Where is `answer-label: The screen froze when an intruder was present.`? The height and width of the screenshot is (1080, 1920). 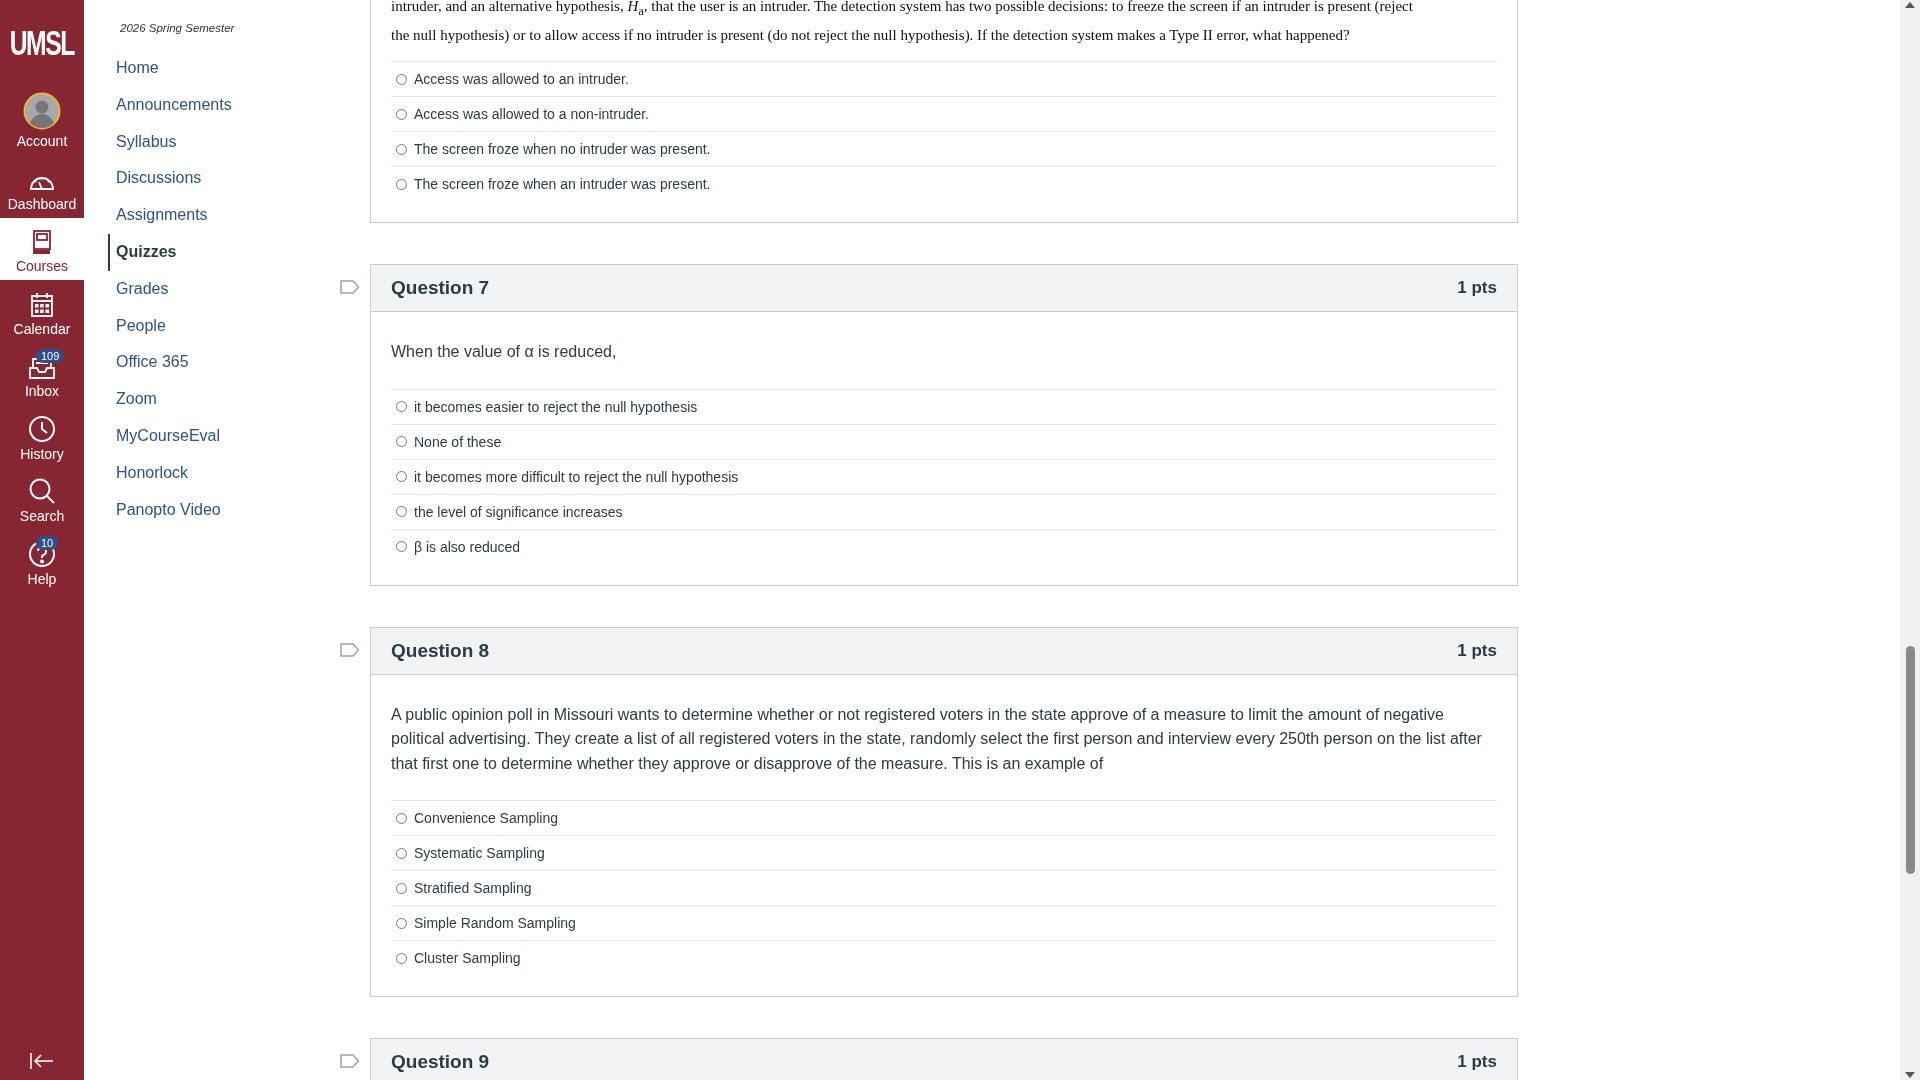 answer-label: The screen froze when an intruder was present. is located at coordinates (562, 184).